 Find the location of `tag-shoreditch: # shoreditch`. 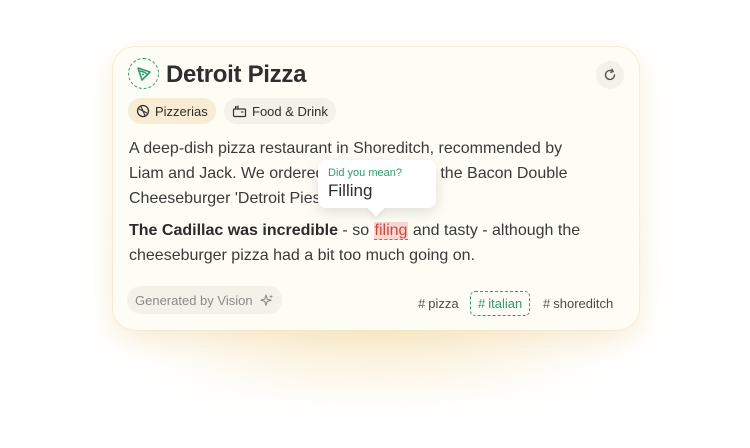

tag-shoreditch: # shoreditch is located at coordinates (578, 303).